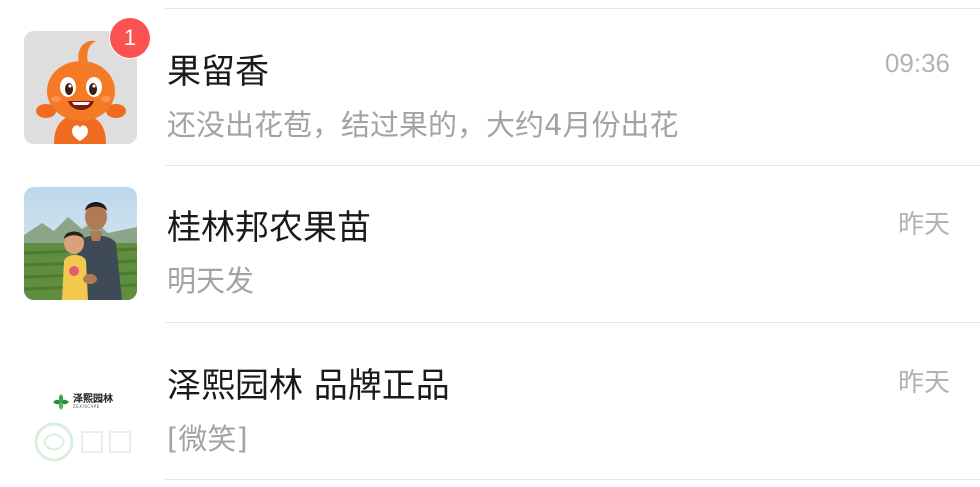 The width and height of the screenshot is (980, 487). I want to click on logo-subtext: ZEXISCAPE, so click(86, 406).